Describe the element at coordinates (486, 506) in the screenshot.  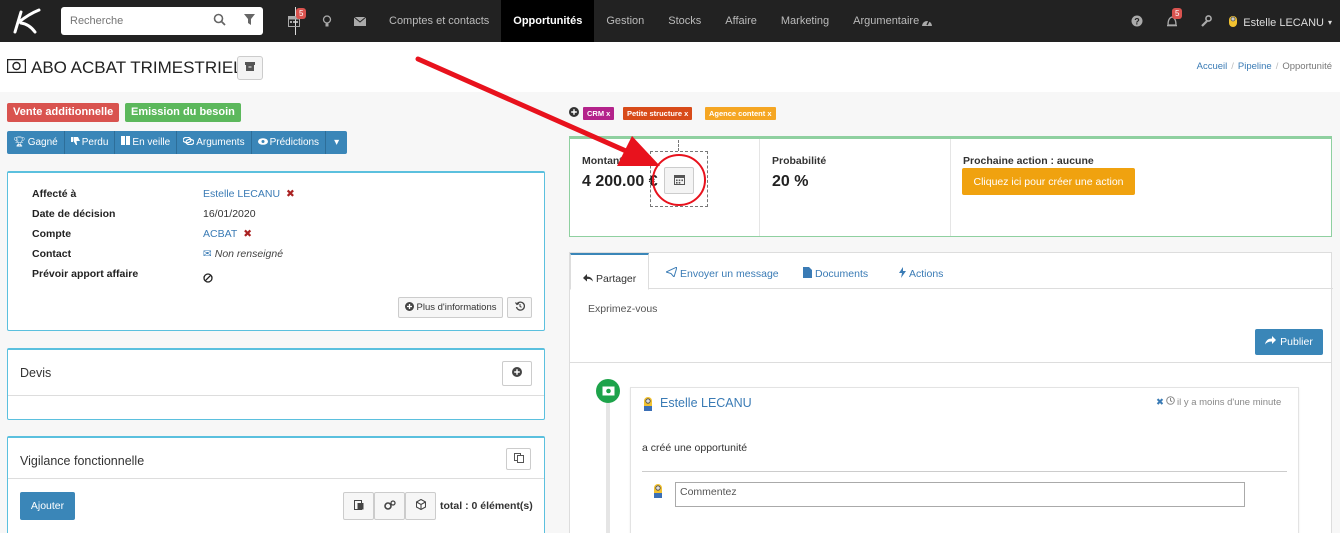
I see `total-count: total : 0 élément(s)` at that location.